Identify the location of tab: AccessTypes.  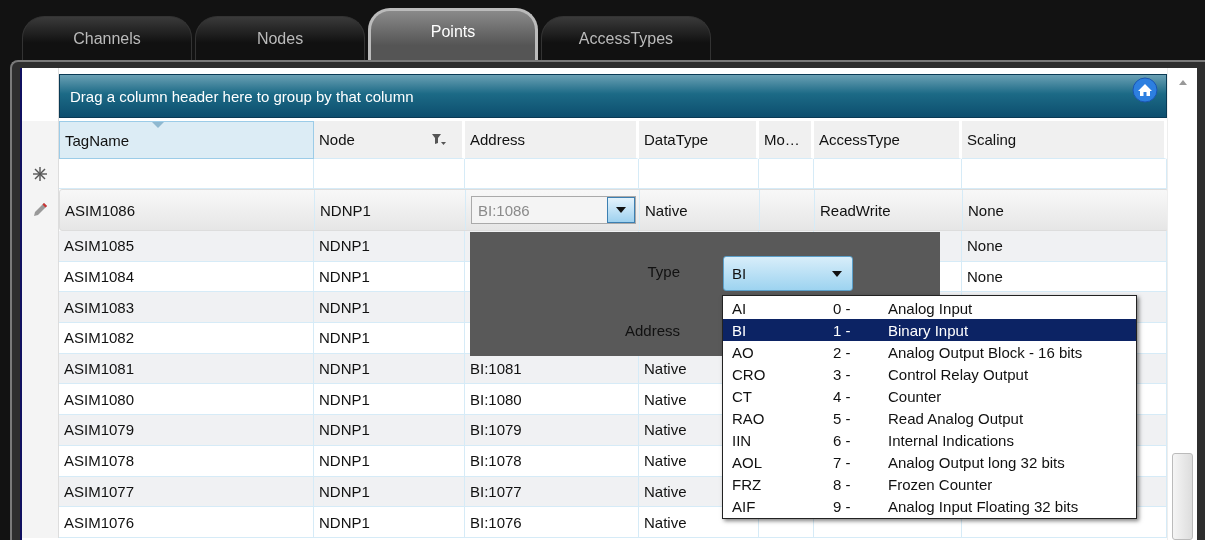
(626, 38).